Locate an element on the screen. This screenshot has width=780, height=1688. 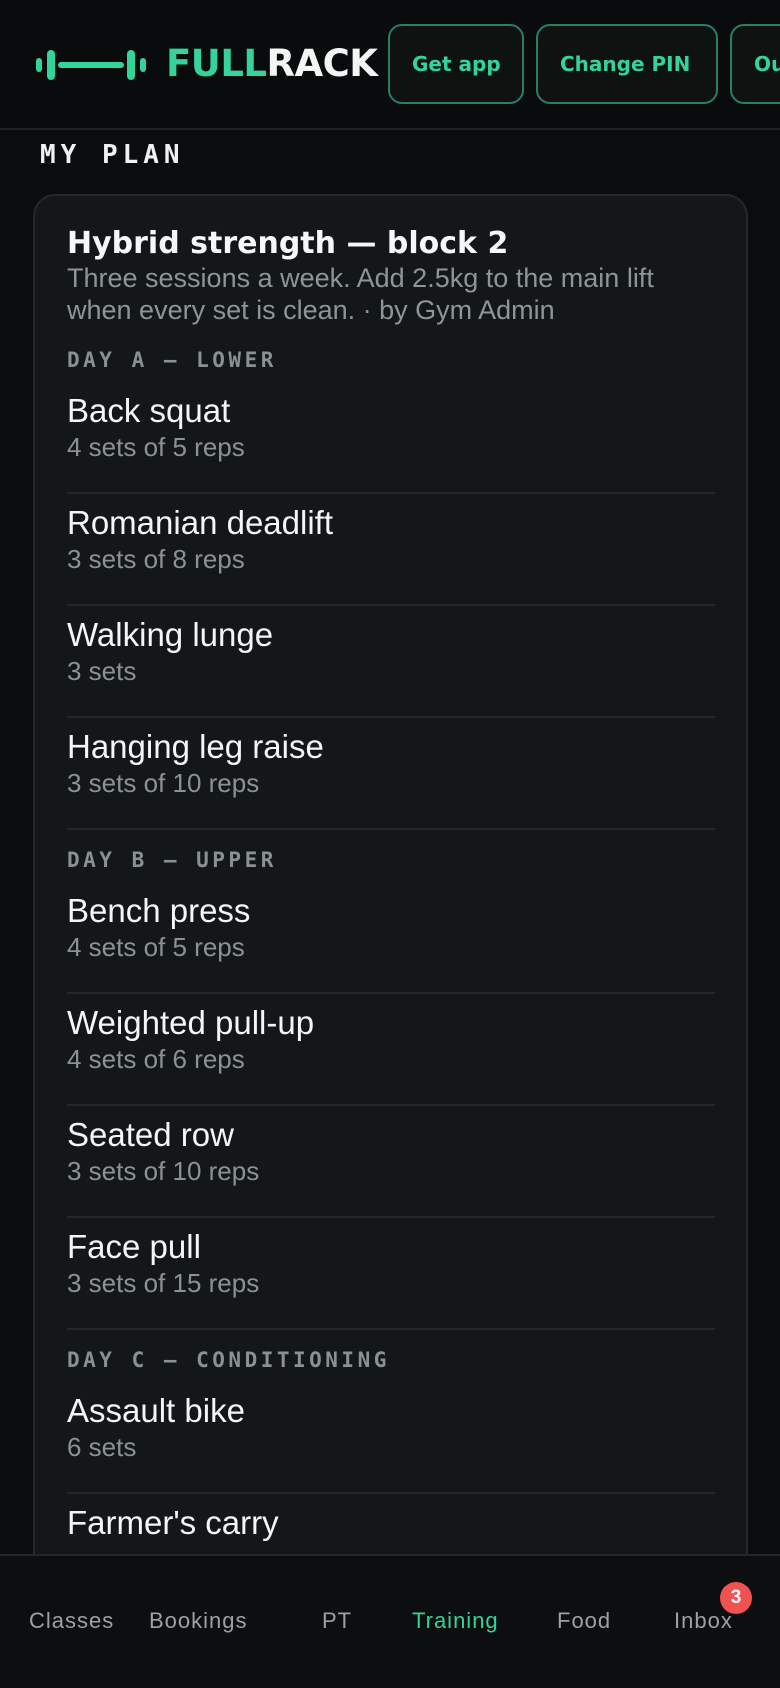
exercise-item: Weighted pull-up 4 sets of 6 reps is located at coordinates (391, 1050).